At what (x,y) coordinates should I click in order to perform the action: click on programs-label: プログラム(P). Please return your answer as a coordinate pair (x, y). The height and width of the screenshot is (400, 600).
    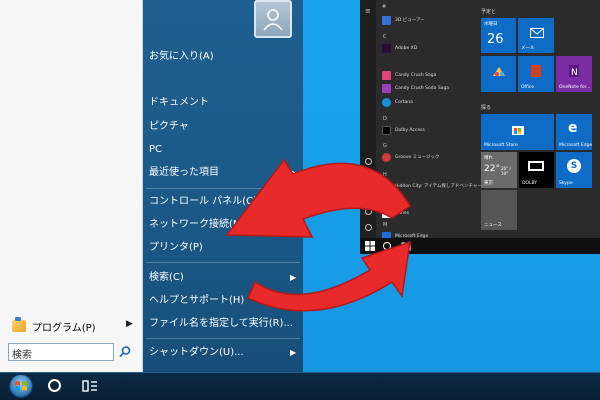
    Looking at the image, I should click on (64, 328).